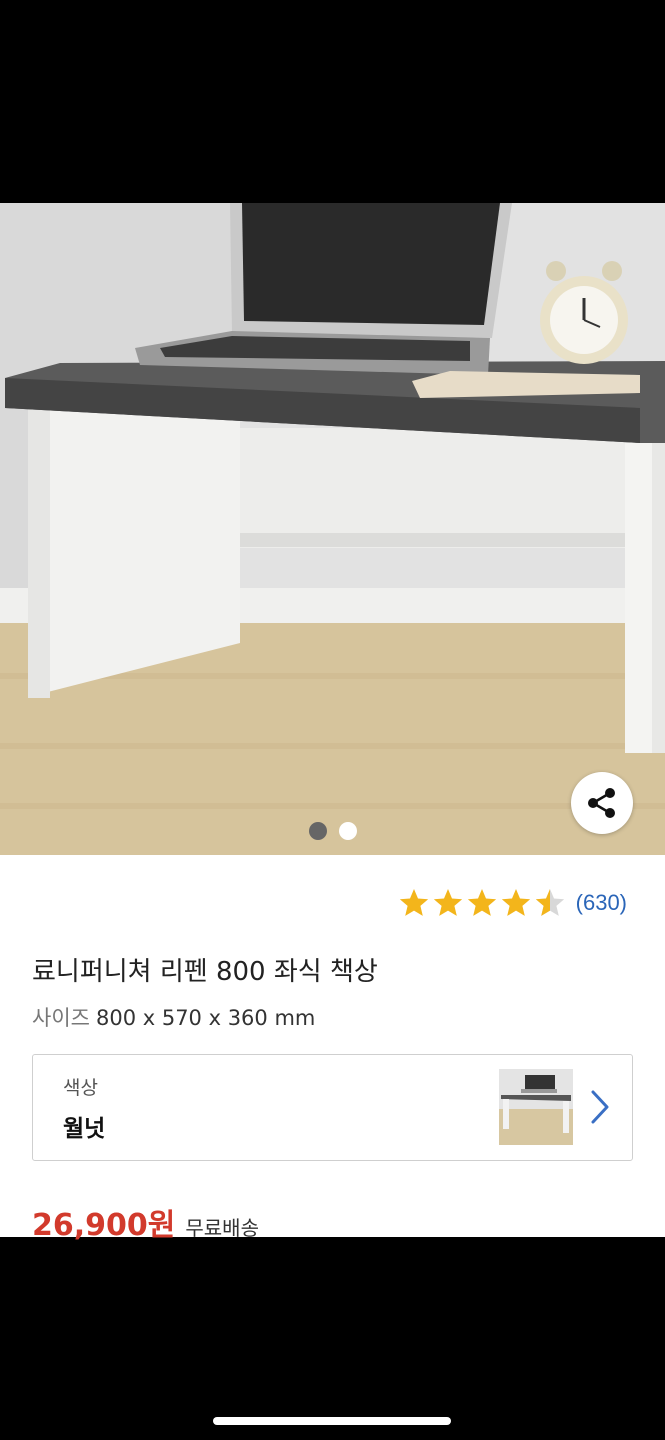  I want to click on shipping-info: 무료배송, so click(222, 1228).